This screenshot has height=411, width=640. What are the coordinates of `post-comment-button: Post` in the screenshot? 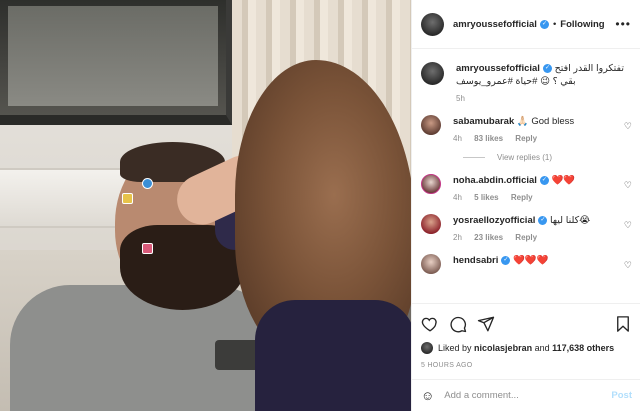 It's located at (621, 395).